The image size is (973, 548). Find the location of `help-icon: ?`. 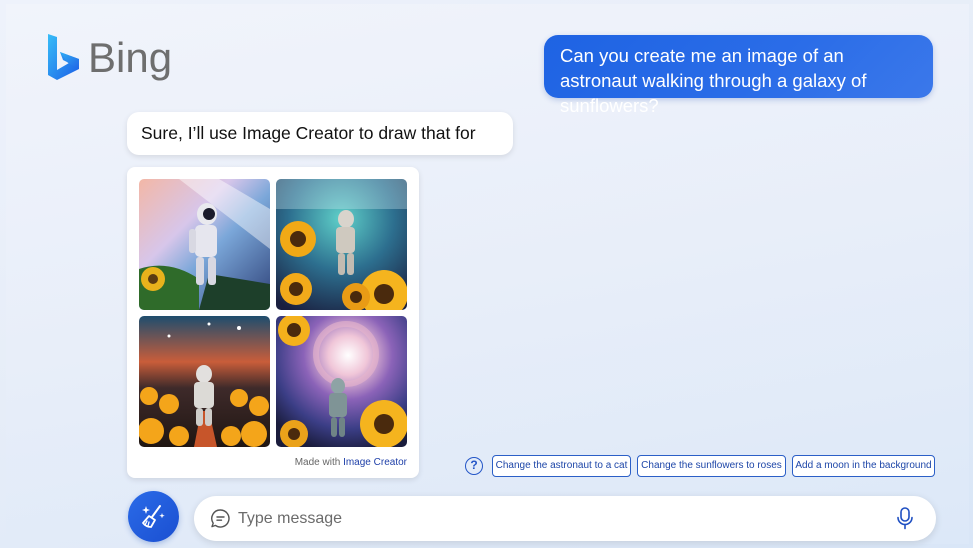

help-icon: ? is located at coordinates (474, 466).